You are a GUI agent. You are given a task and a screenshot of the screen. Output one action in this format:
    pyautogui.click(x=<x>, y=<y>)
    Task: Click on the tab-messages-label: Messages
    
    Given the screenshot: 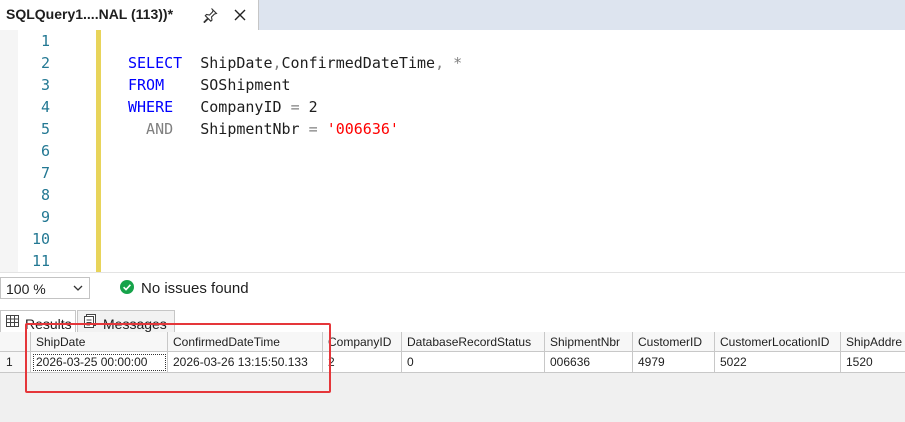 What is the action you would take?
    pyautogui.click(x=135, y=324)
    